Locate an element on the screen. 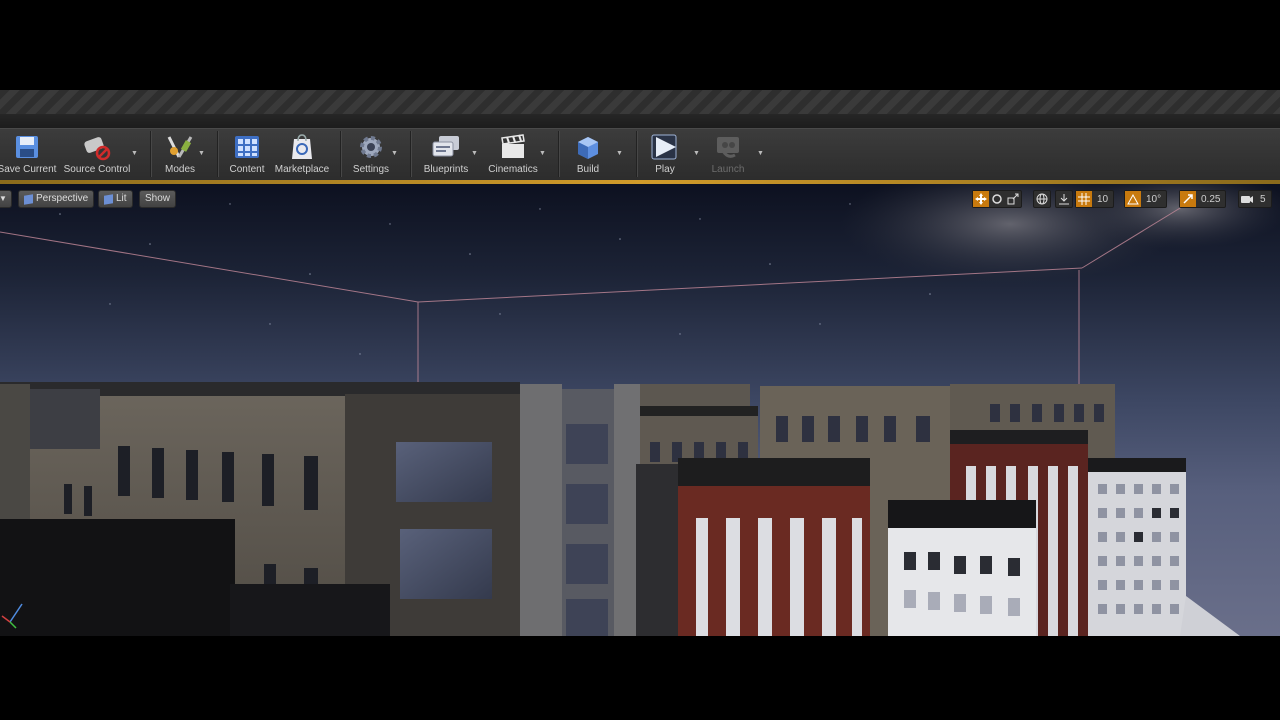  gear-icon is located at coordinates (371, 147).